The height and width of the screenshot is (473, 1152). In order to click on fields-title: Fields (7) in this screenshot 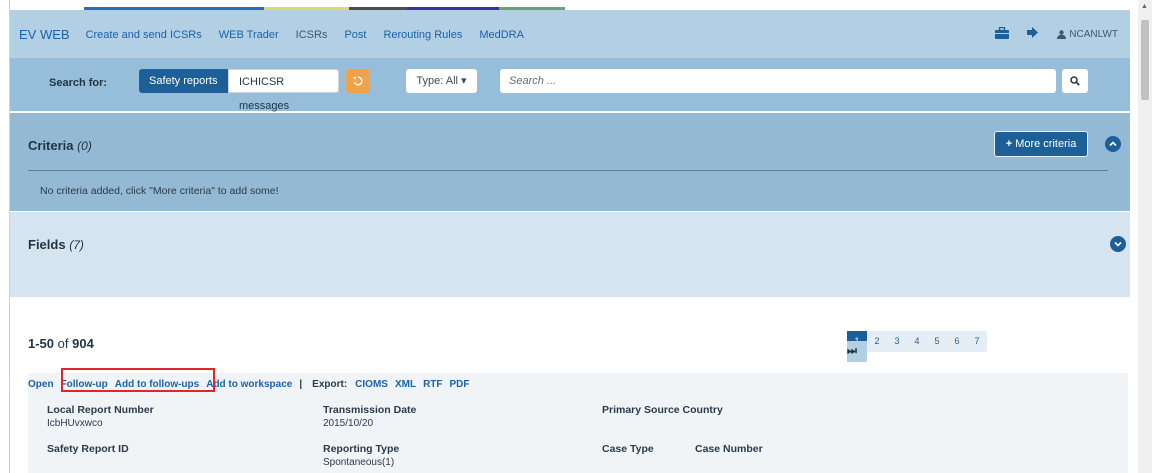, I will do `click(56, 244)`.